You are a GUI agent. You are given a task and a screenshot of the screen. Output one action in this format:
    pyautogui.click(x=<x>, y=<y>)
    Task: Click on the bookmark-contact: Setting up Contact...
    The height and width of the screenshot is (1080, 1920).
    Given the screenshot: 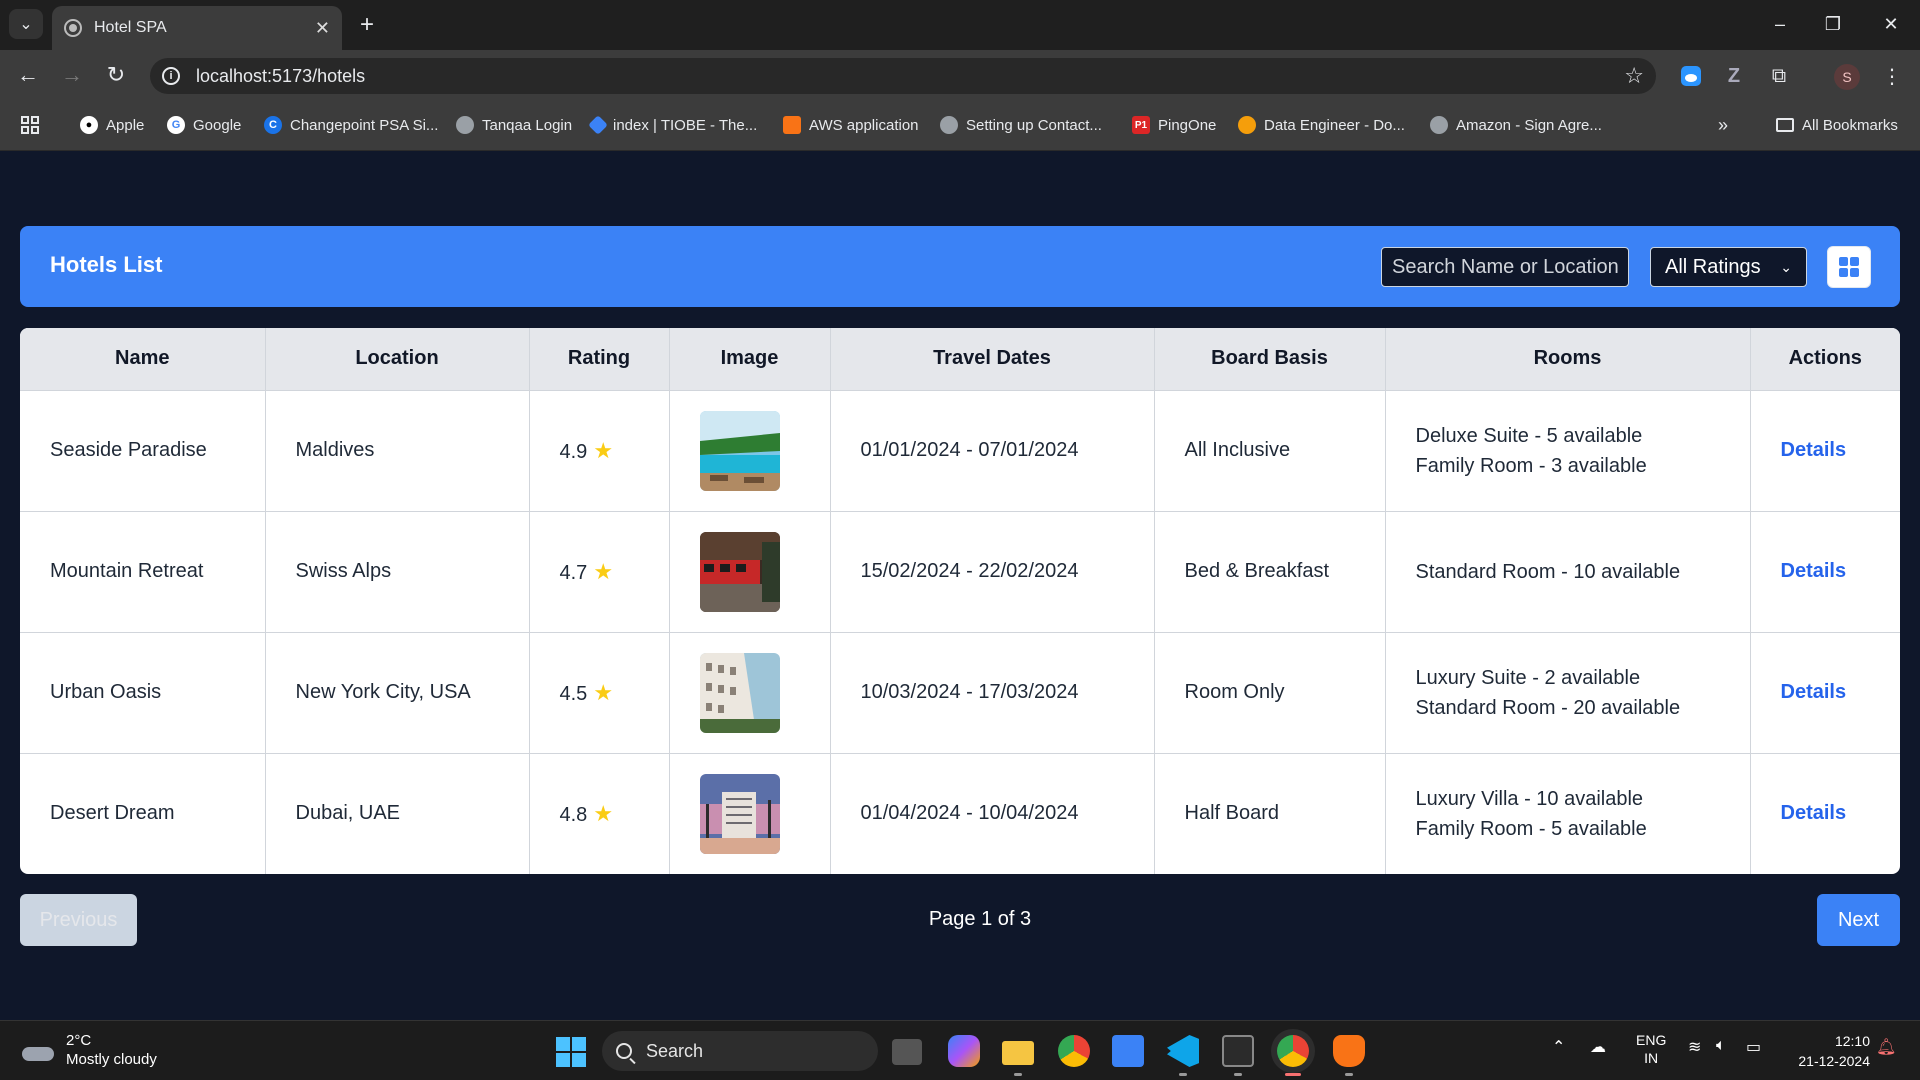 What is the action you would take?
    pyautogui.click(x=1021, y=125)
    